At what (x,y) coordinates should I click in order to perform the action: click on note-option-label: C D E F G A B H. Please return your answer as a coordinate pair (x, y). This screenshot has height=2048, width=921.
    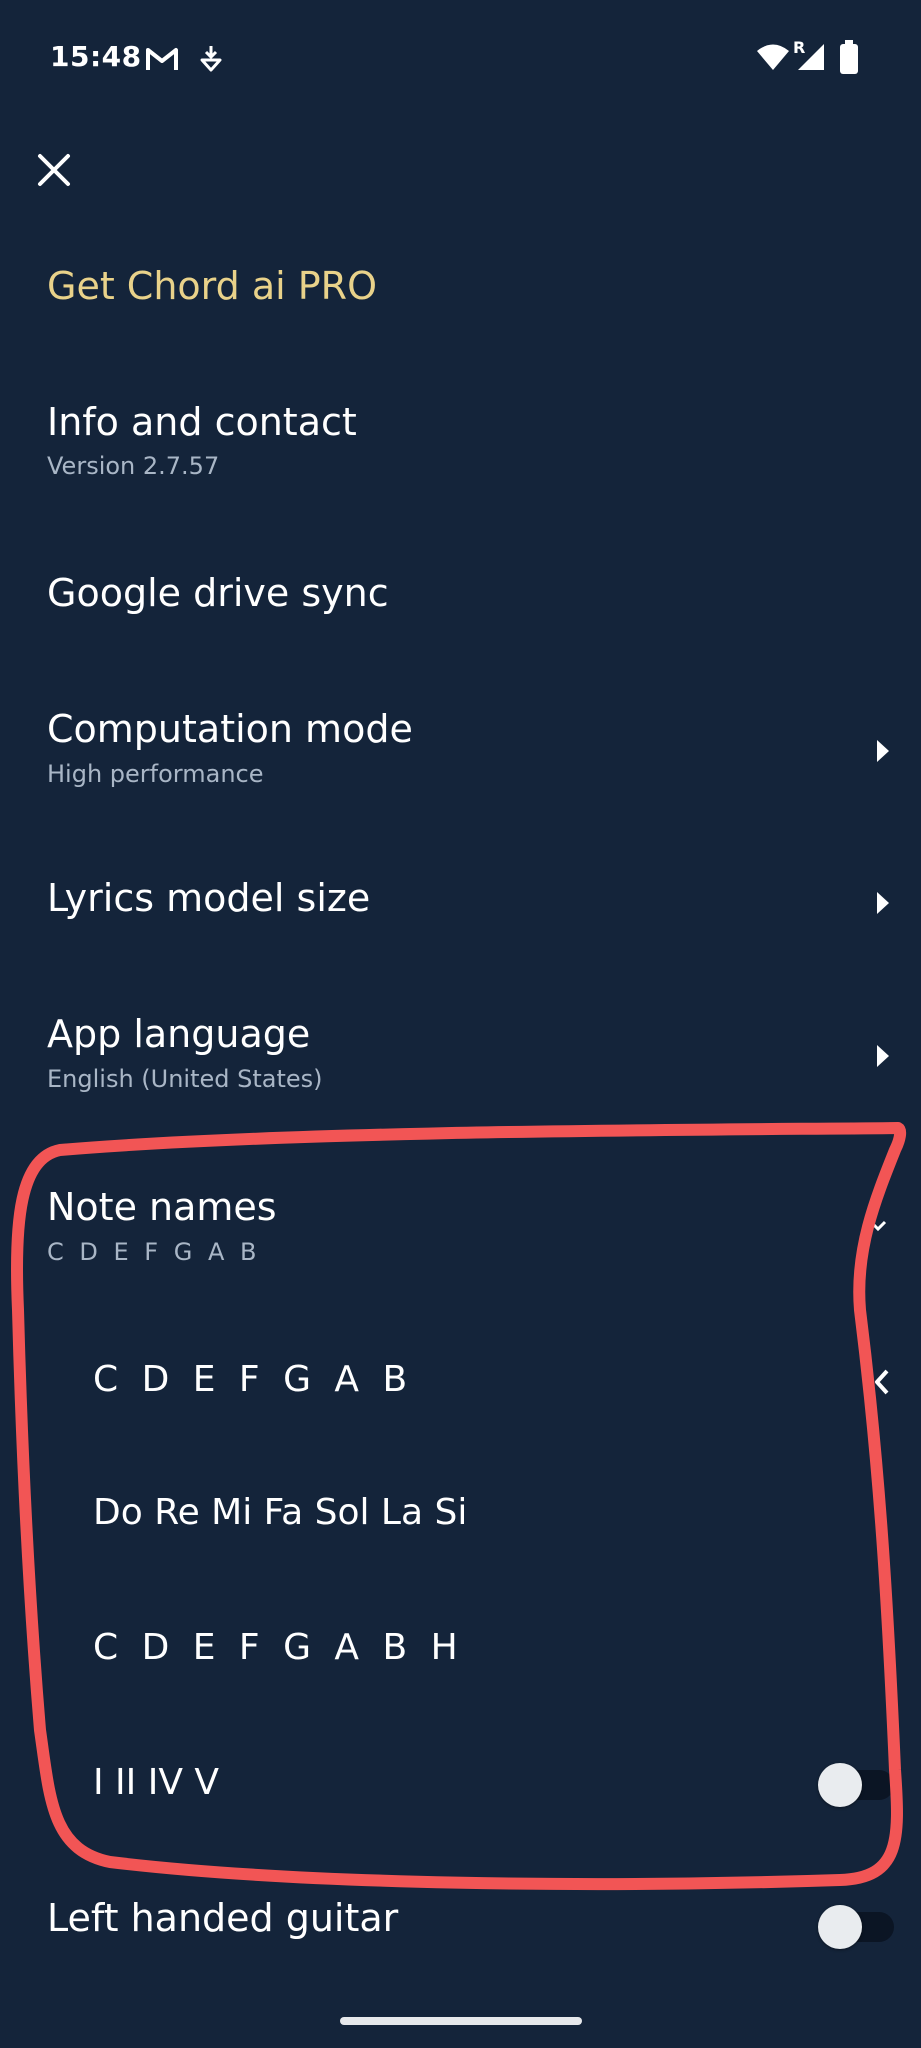
    Looking at the image, I should click on (278, 1647).